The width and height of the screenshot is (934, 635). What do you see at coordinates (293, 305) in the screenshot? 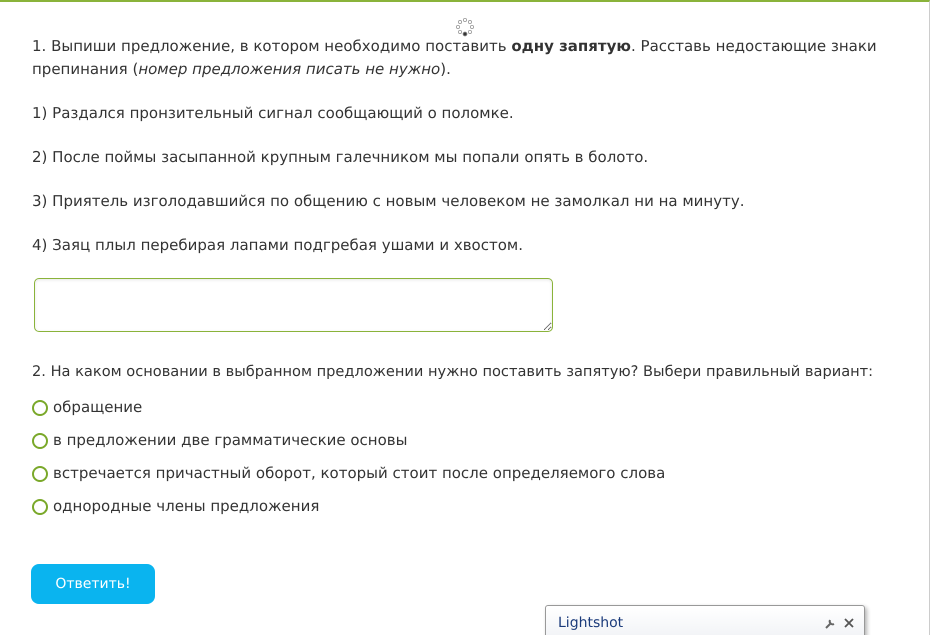
I see `answer-box` at bounding box center [293, 305].